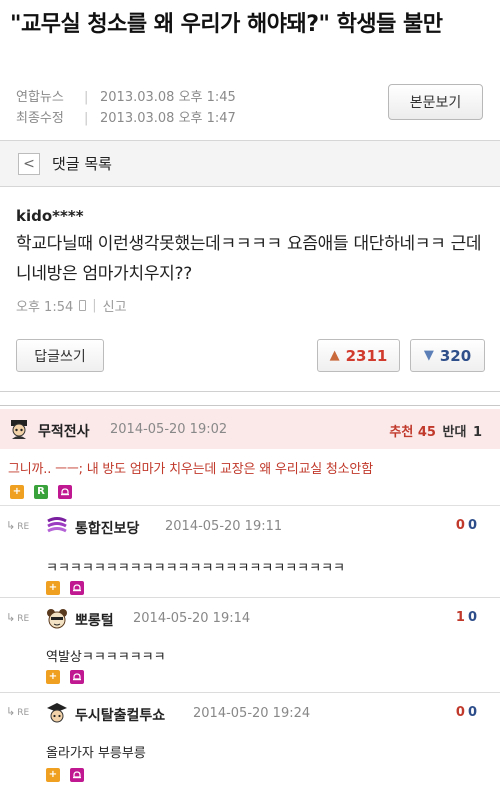 The width and height of the screenshot is (500, 800). What do you see at coordinates (192, 618) in the screenshot?
I see `reply-time: 2014-05-20 19:14` at bounding box center [192, 618].